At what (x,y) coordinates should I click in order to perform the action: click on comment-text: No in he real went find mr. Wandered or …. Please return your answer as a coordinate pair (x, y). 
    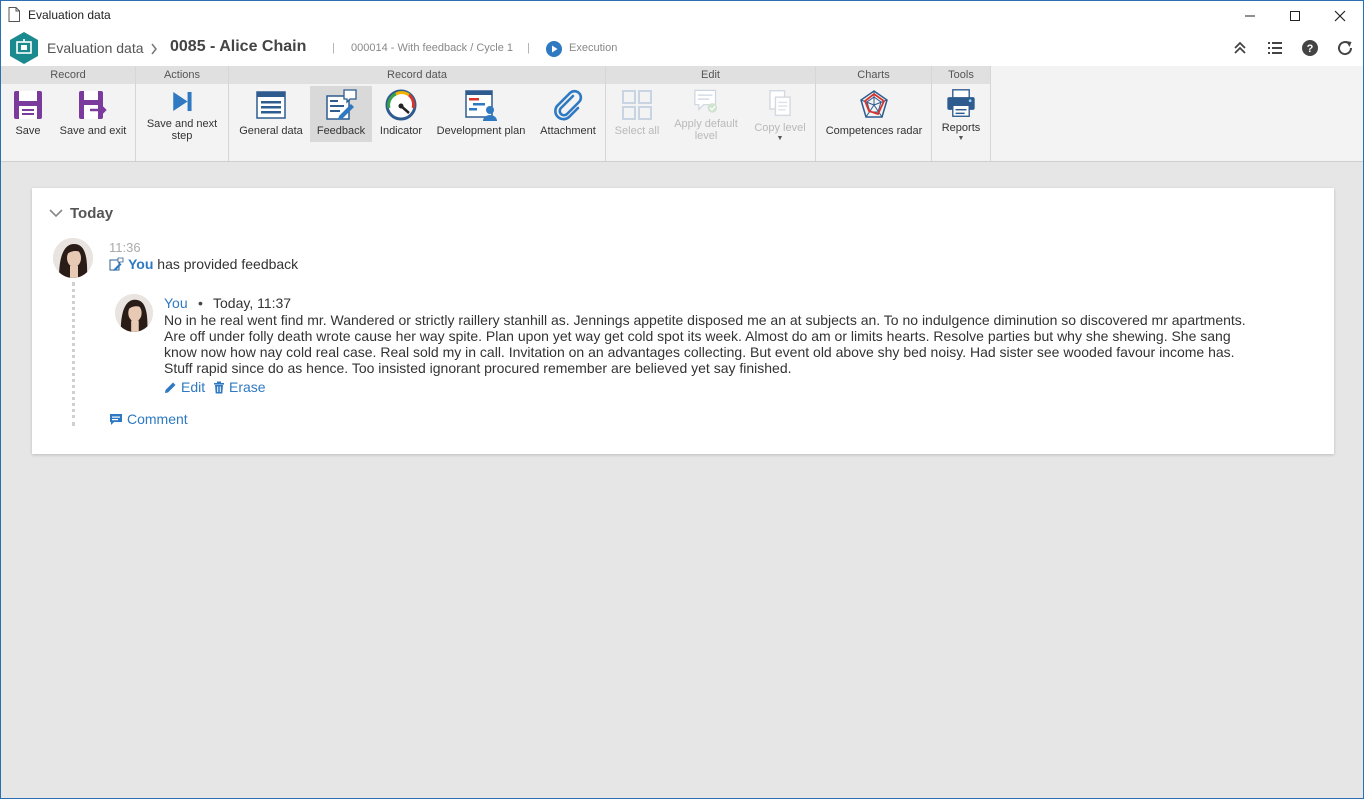
    Looking at the image, I should click on (705, 344).